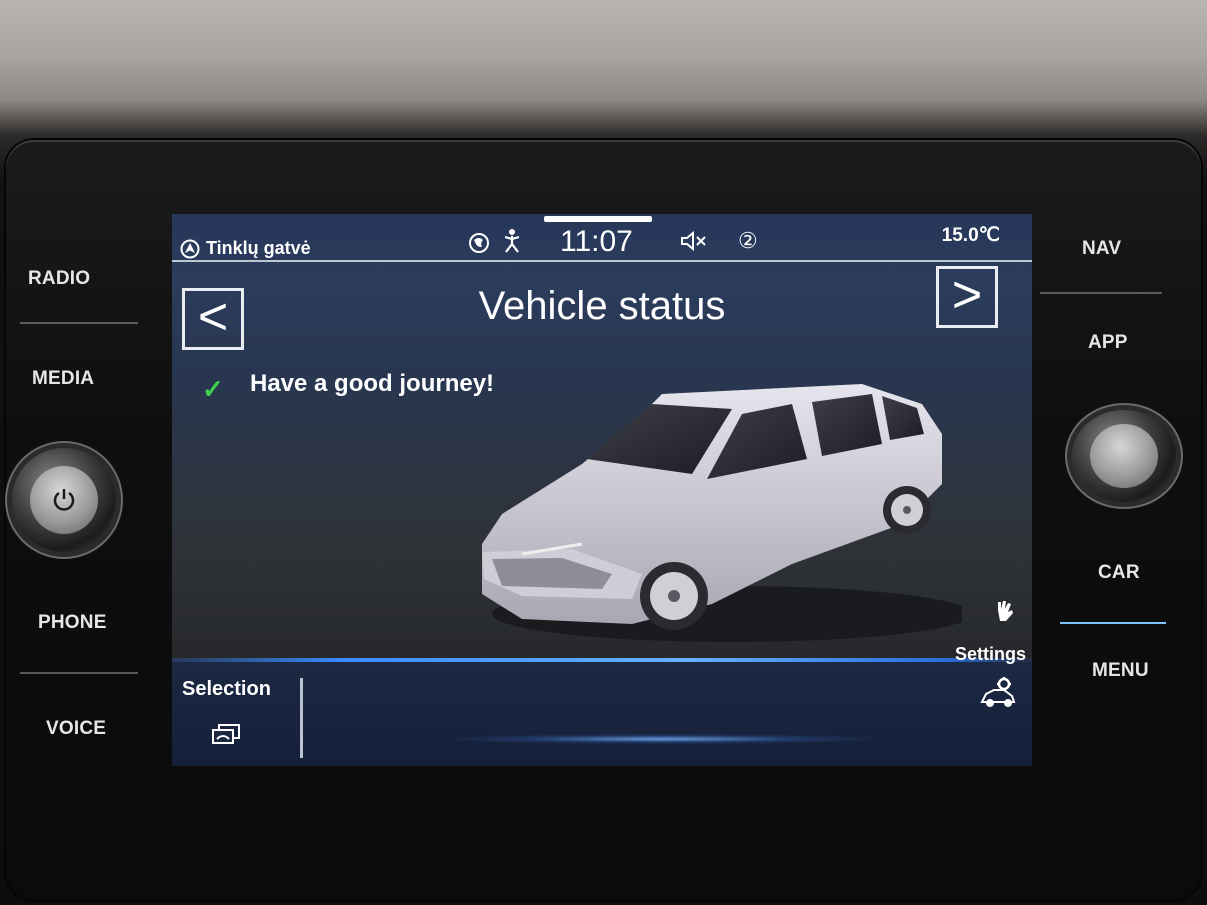 The height and width of the screenshot is (905, 1207). What do you see at coordinates (226, 689) in the screenshot?
I see `selection-button: Selection` at bounding box center [226, 689].